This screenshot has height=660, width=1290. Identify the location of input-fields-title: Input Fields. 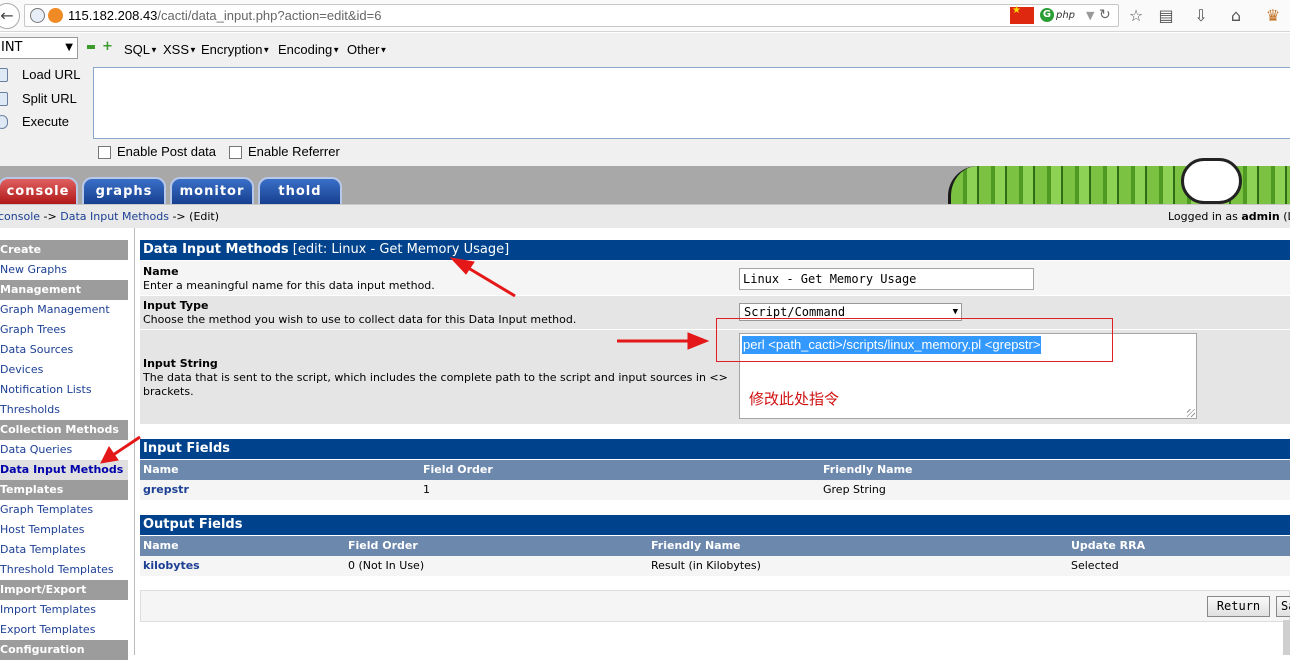
(187, 448).